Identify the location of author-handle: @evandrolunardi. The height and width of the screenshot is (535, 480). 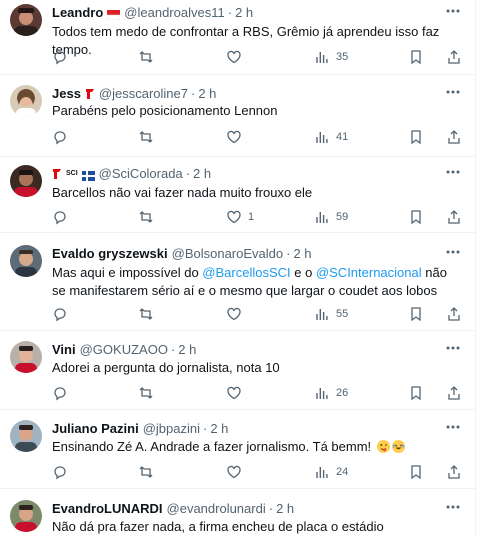
(216, 509).